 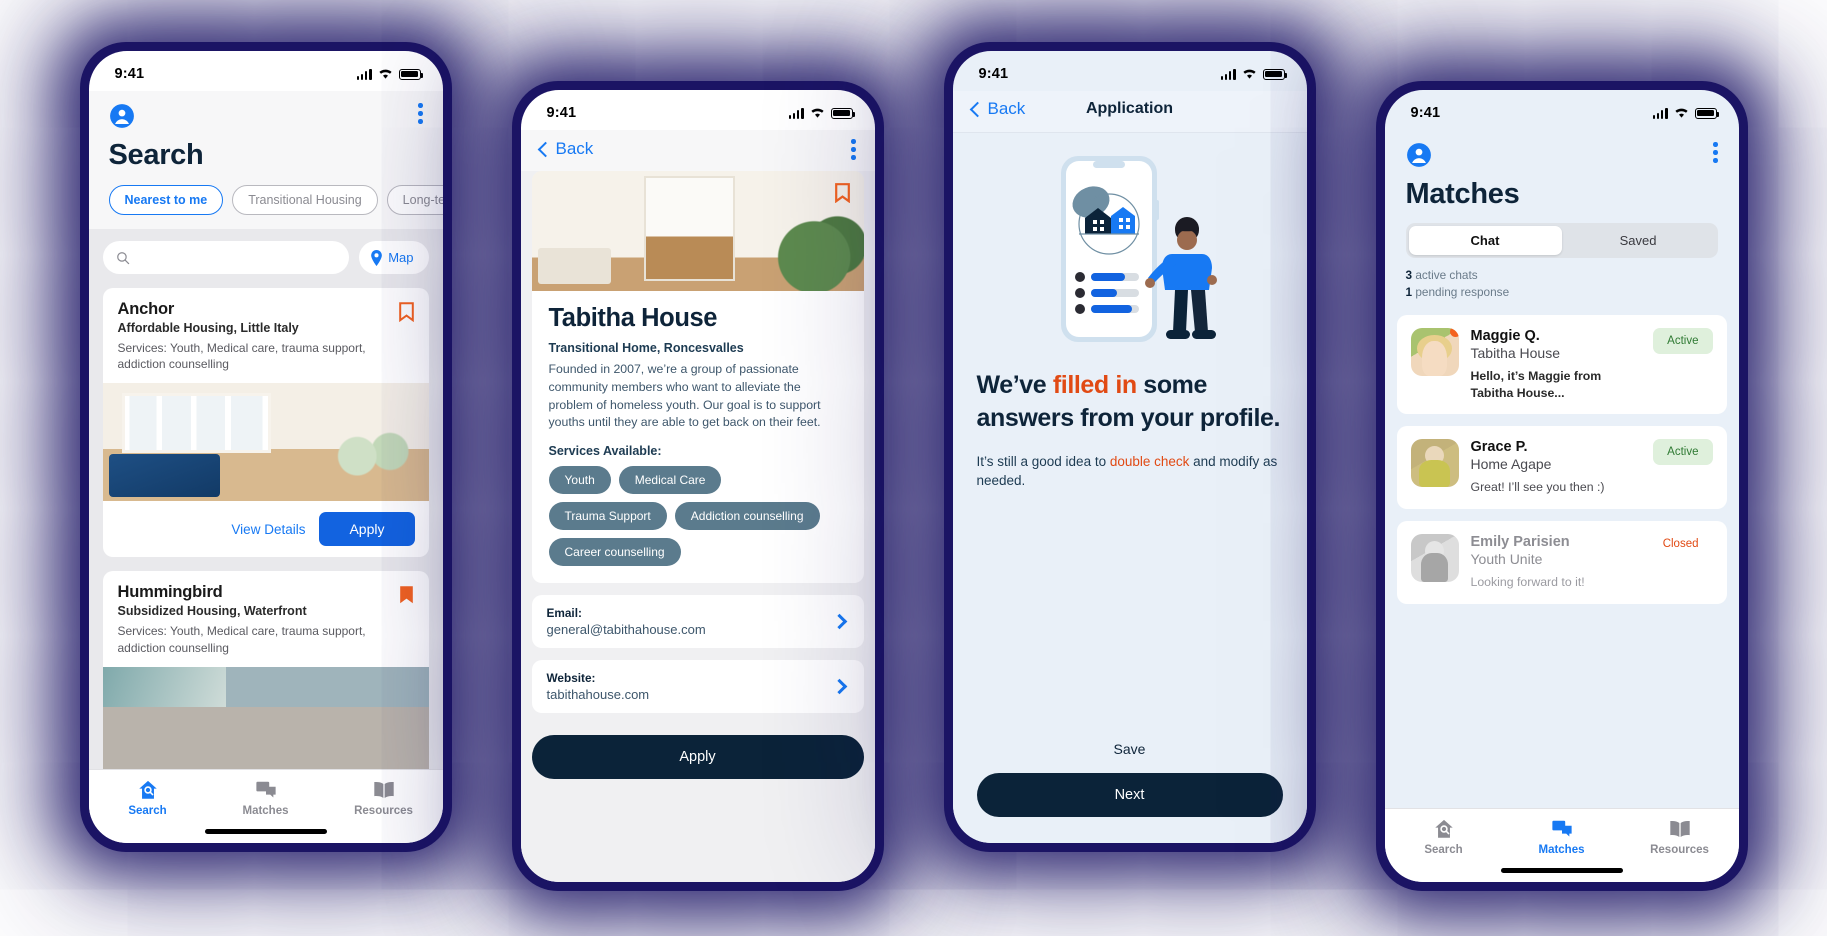 What do you see at coordinates (147, 789) in the screenshot?
I see `search-home-icon` at bounding box center [147, 789].